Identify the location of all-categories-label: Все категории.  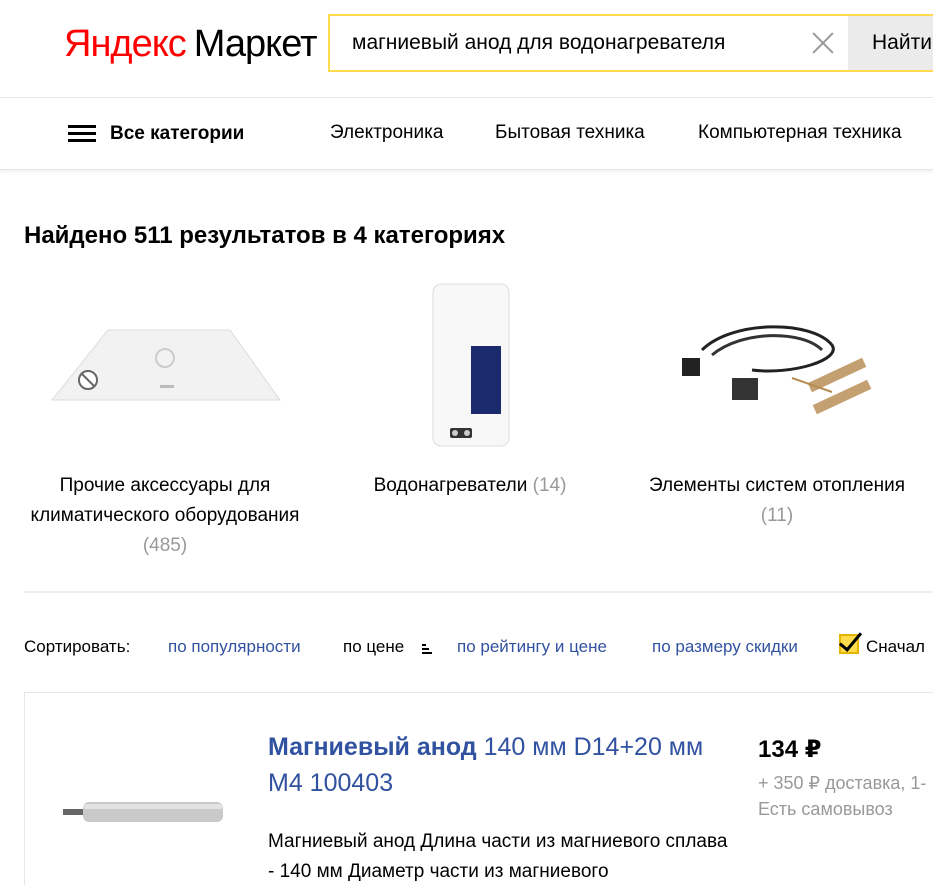
(177, 133).